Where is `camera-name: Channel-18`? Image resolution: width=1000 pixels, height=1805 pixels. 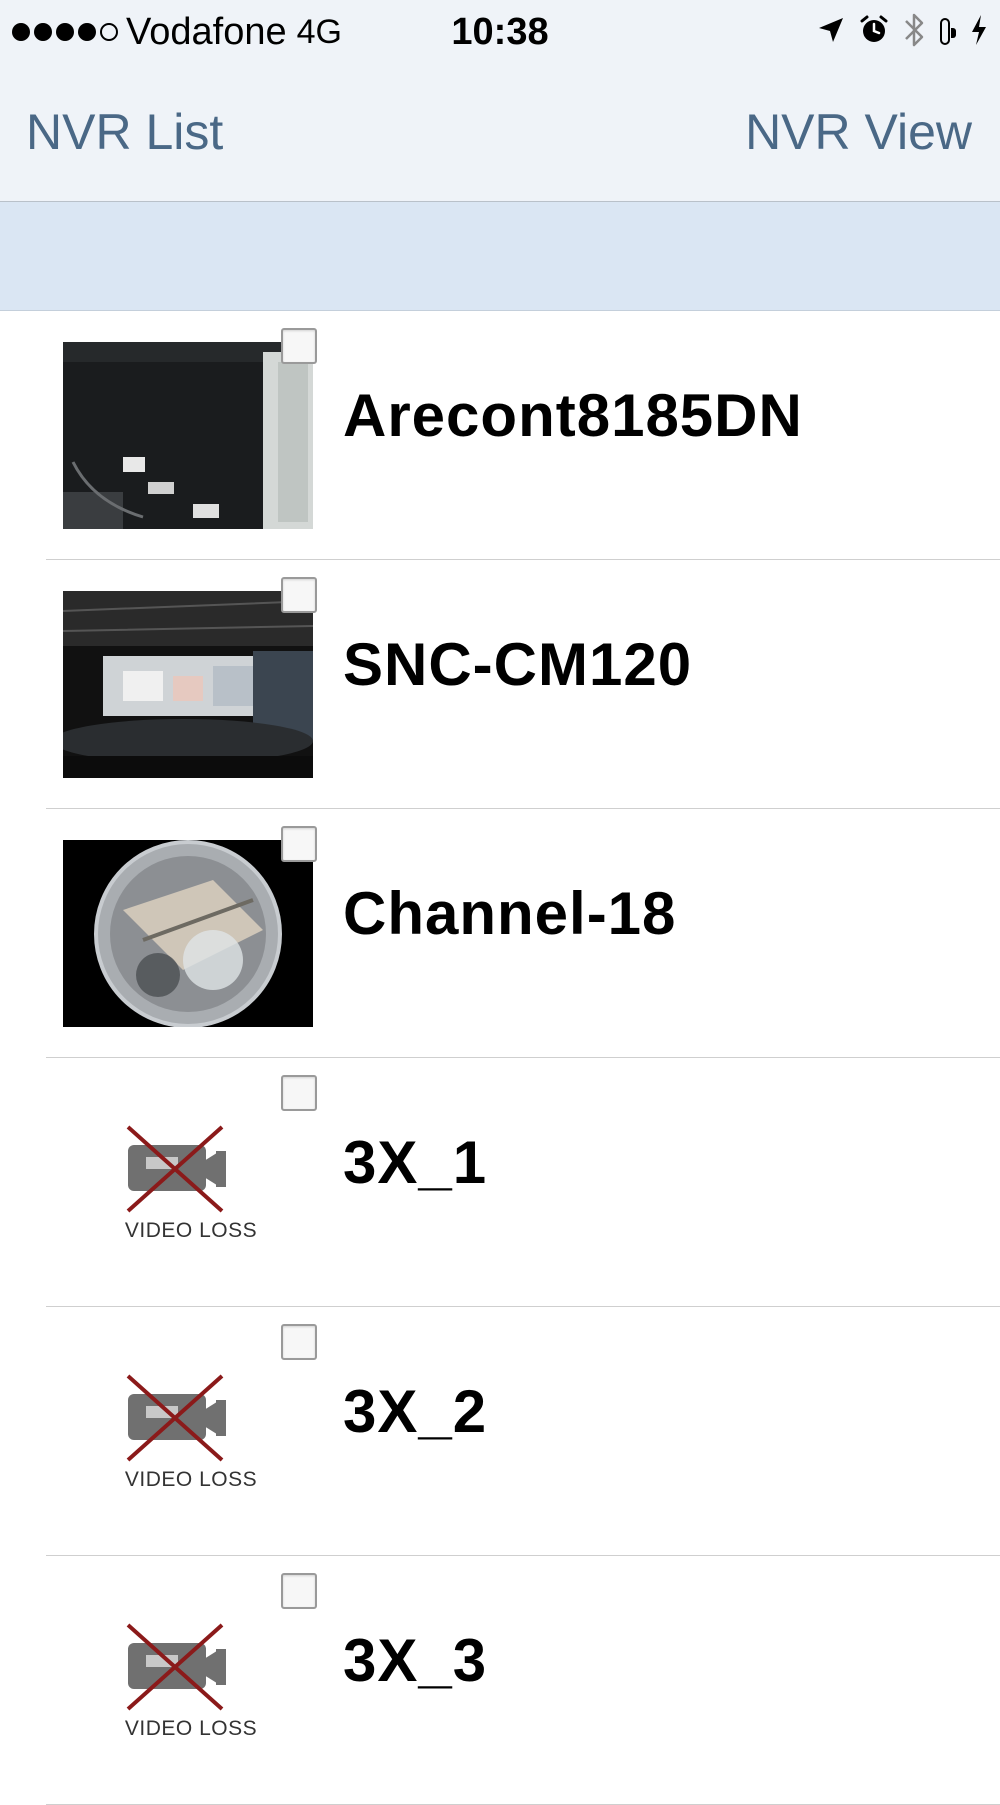 camera-name: Channel-18 is located at coordinates (510, 913).